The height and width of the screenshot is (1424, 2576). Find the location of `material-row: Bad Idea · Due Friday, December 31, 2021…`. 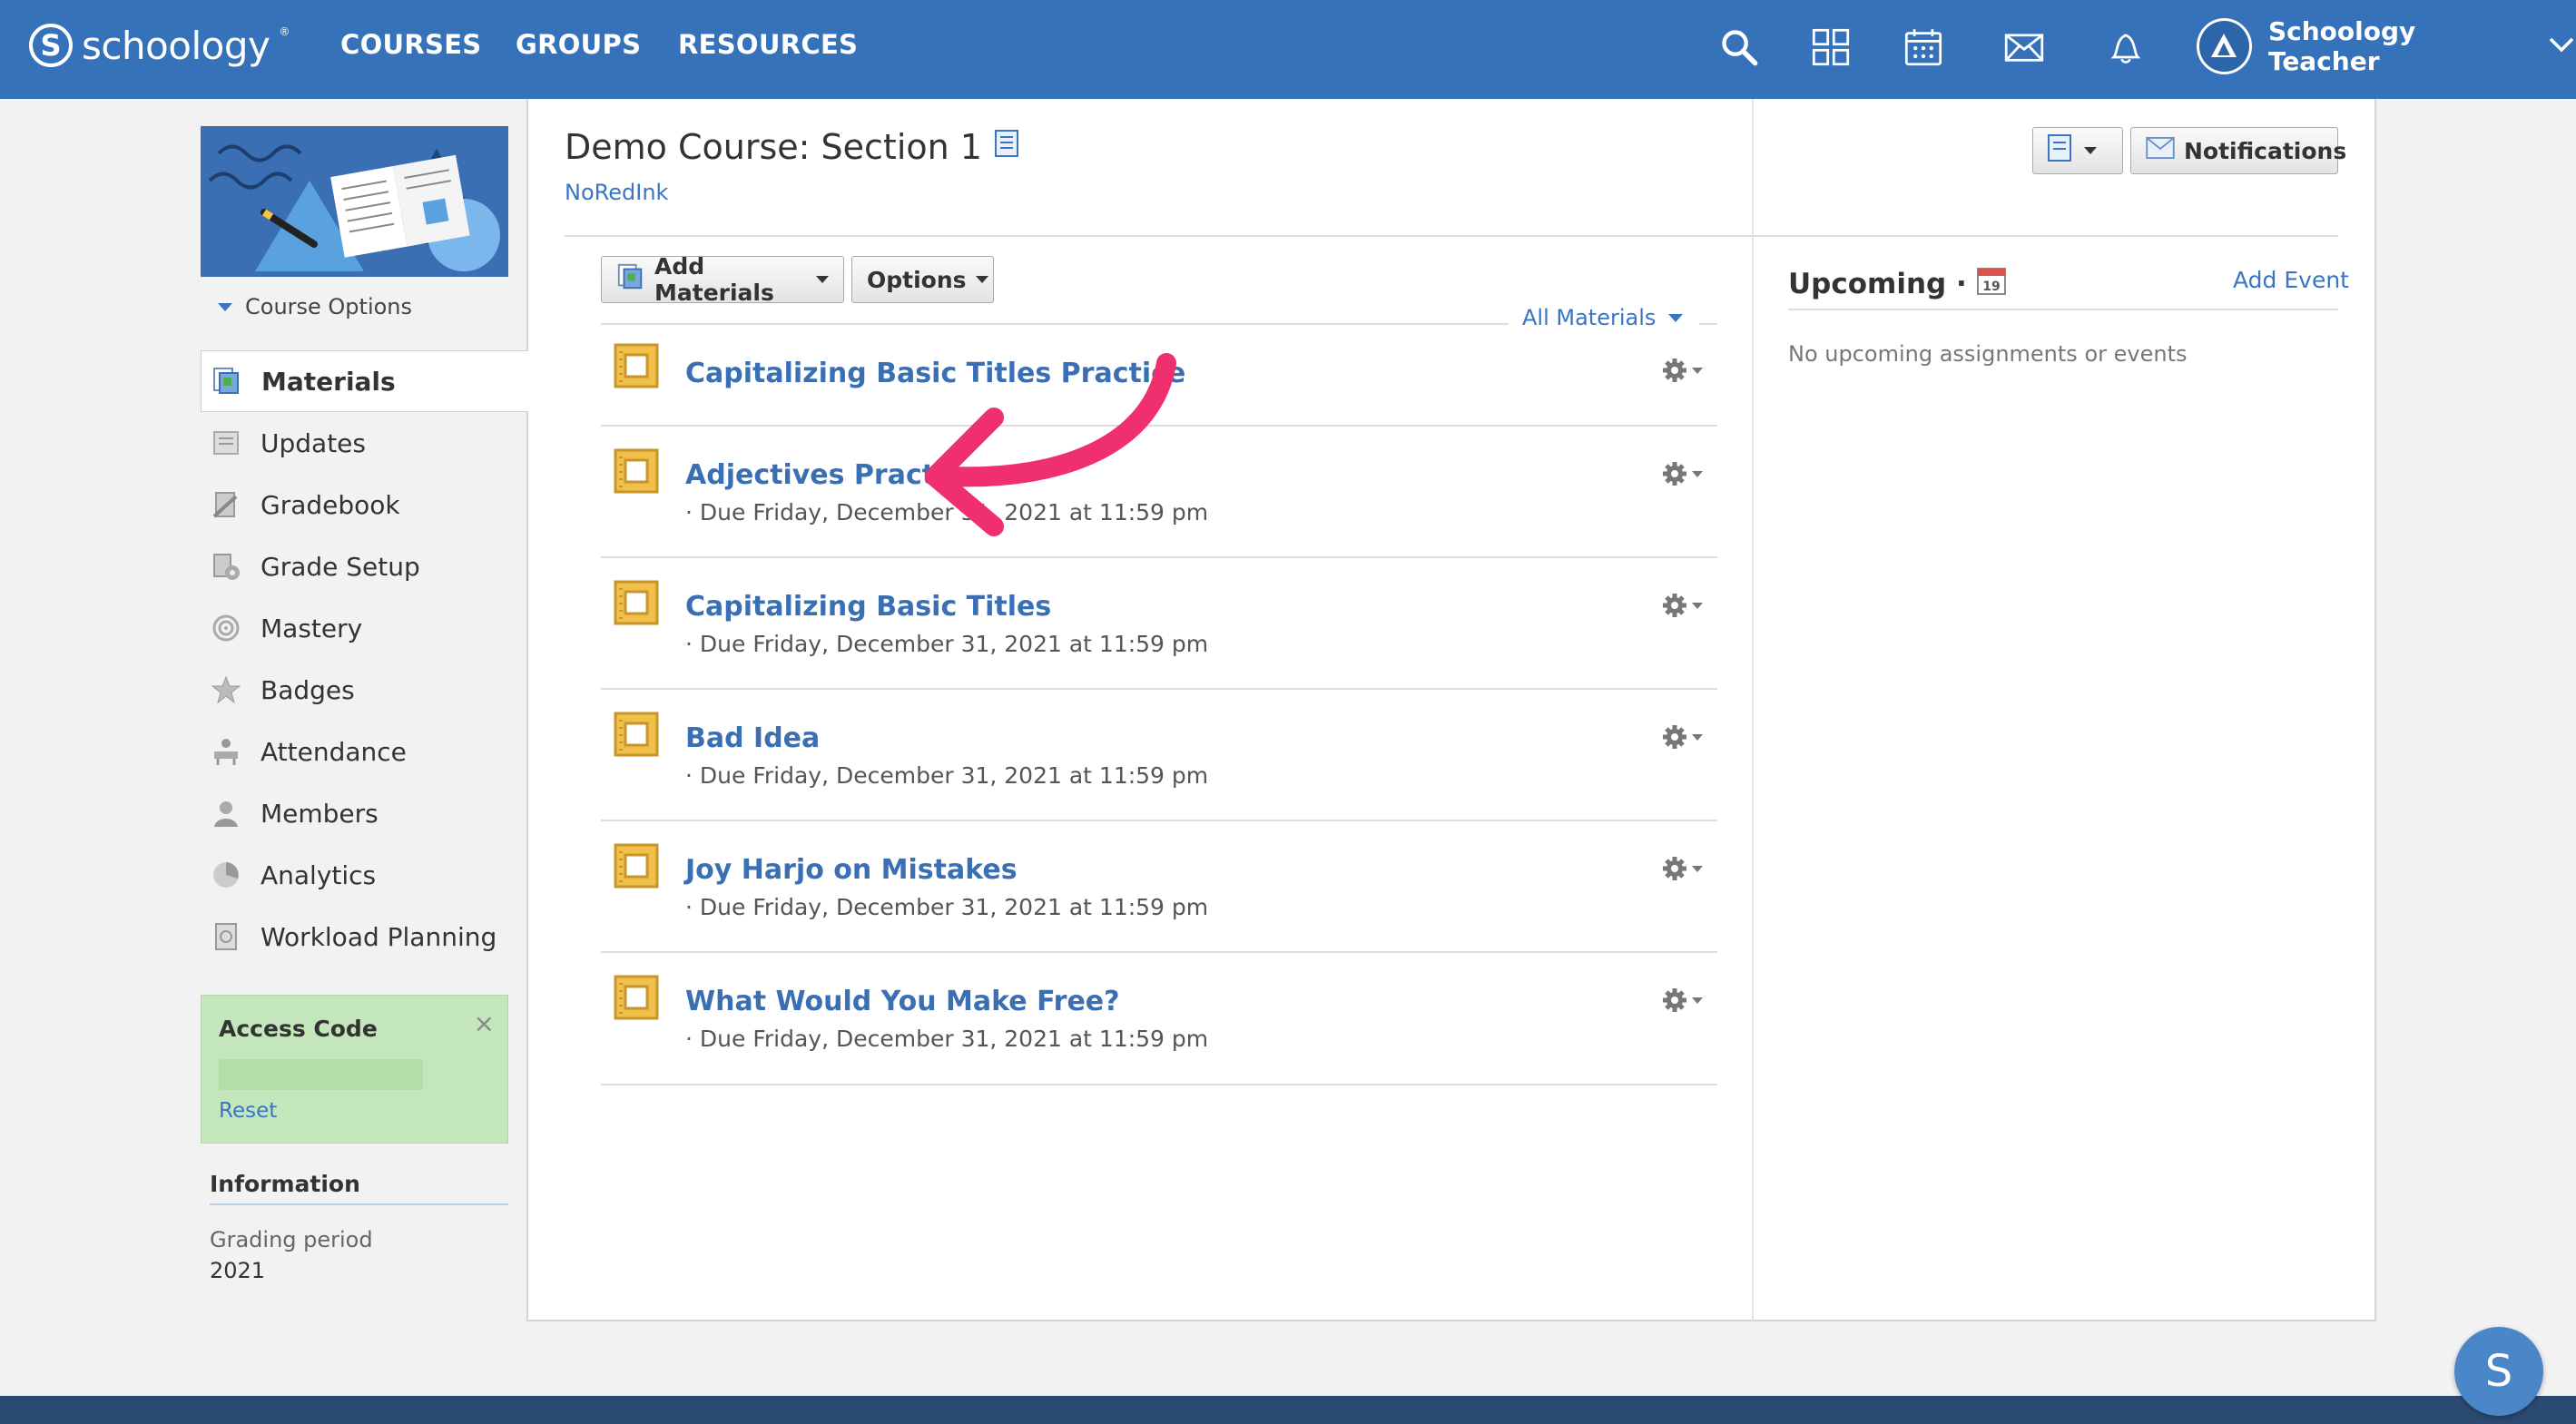

material-row: Bad Idea · Due Friday, December 31, 2021… is located at coordinates (1159, 756).